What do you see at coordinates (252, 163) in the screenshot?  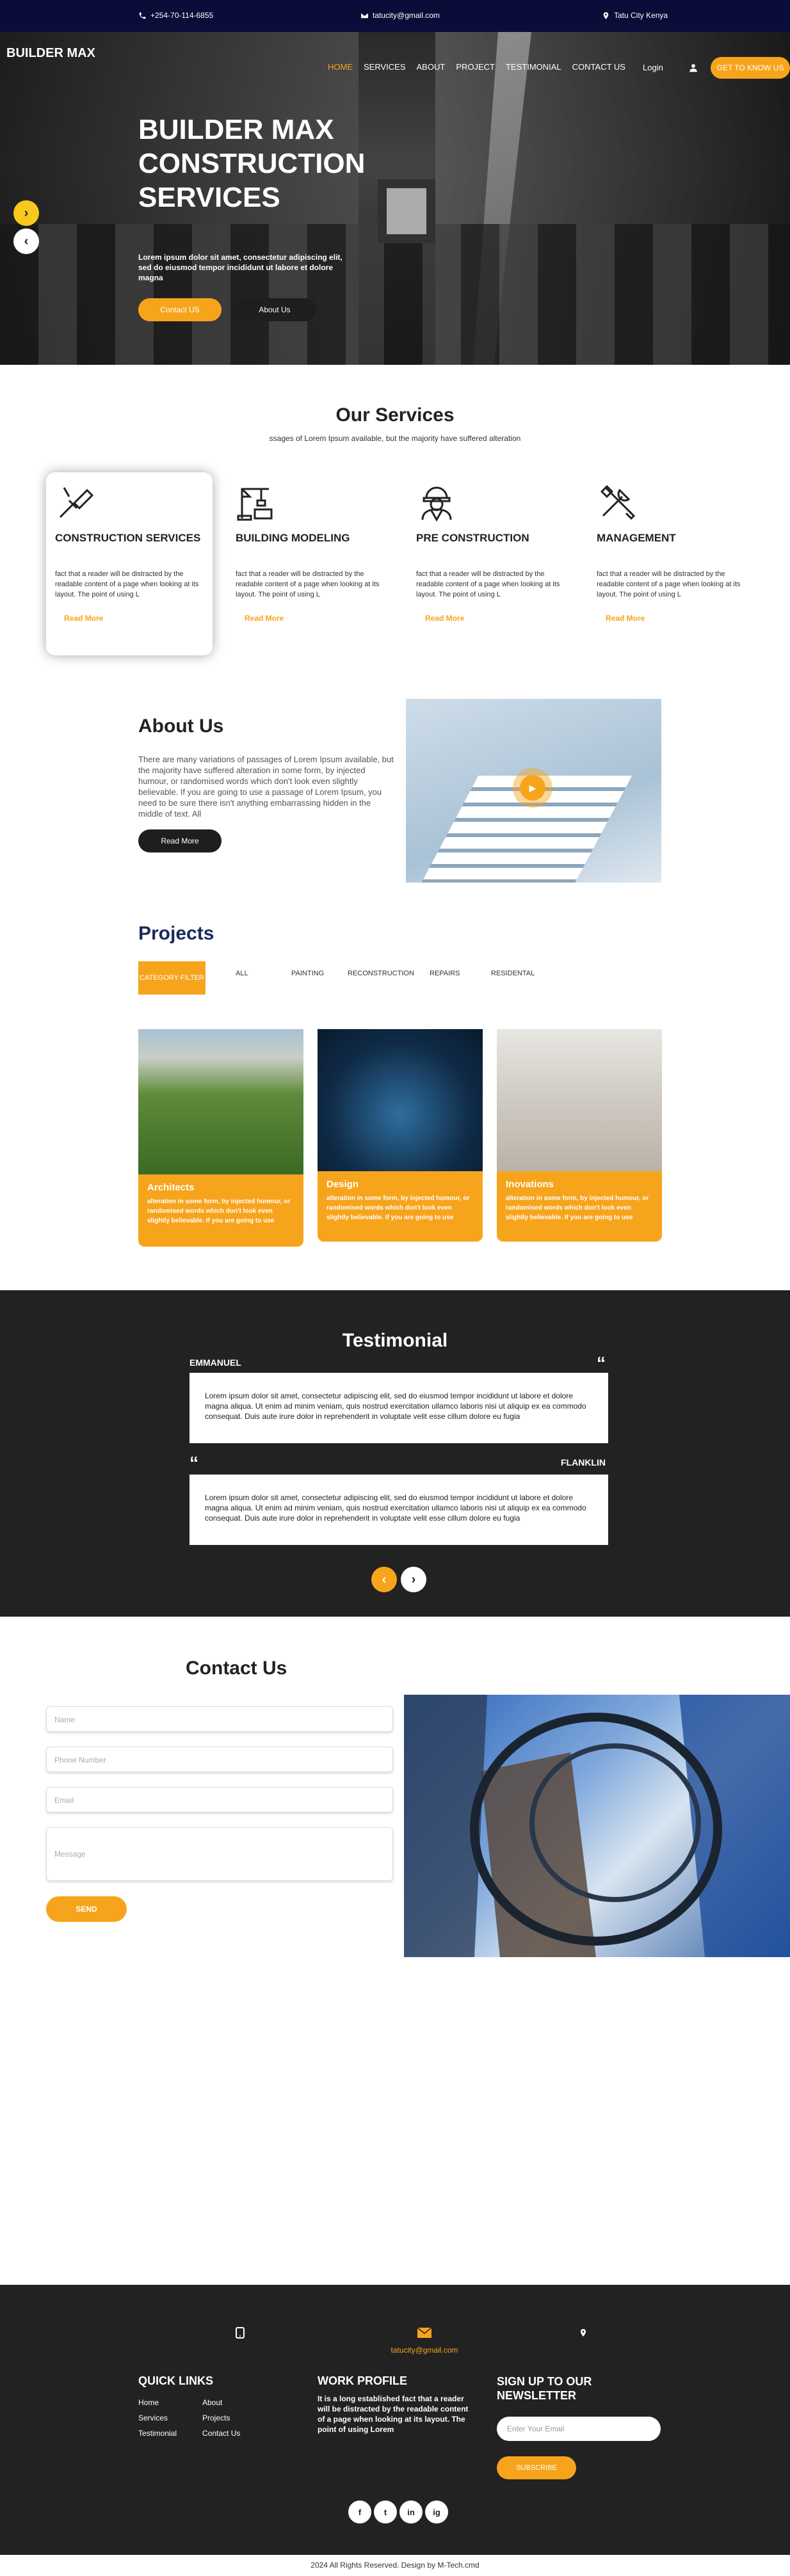 I see `hero-title: BUILDER MAX CONSTRUCTION SERVICES` at bounding box center [252, 163].